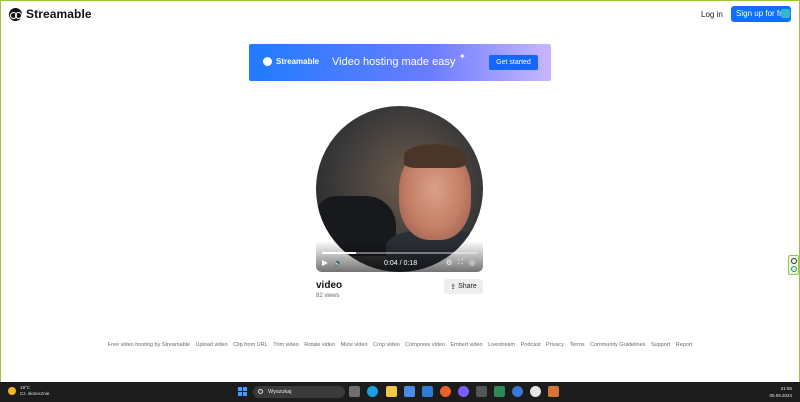 This screenshot has width=800, height=402. I want to click on weather-icon, so click(12, 391).